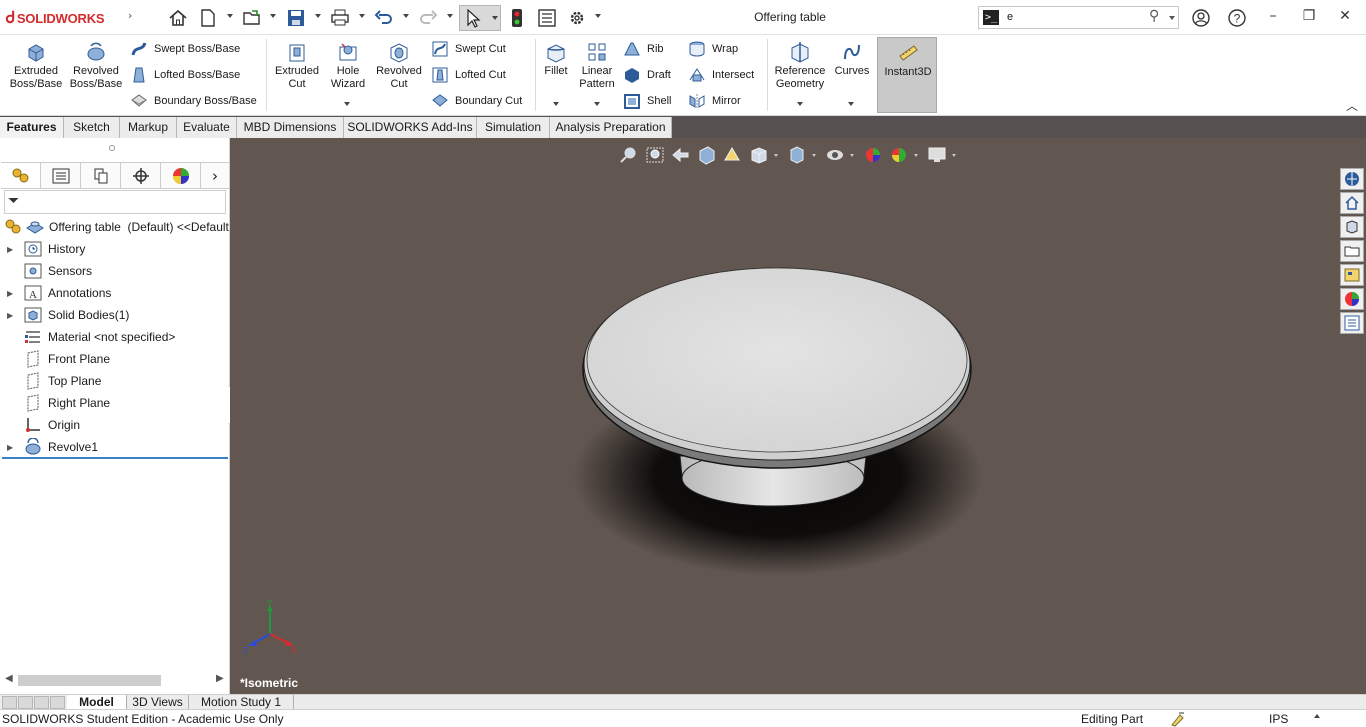 The width and height of the screenshot is (1366, 727). Describe the element at coordinates (1345, 18) in the screenshot. I see `close-button: ✕` at that location.